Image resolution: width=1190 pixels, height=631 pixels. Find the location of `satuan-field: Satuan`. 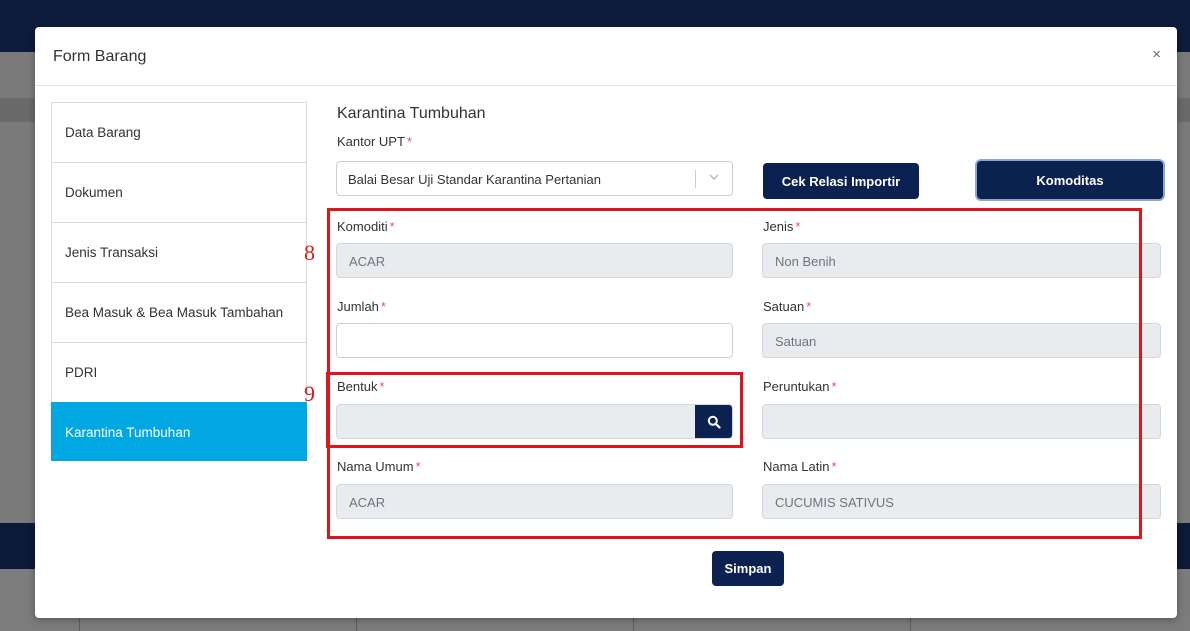

satuan-field: Satuan is located at coordinates (961, 340).